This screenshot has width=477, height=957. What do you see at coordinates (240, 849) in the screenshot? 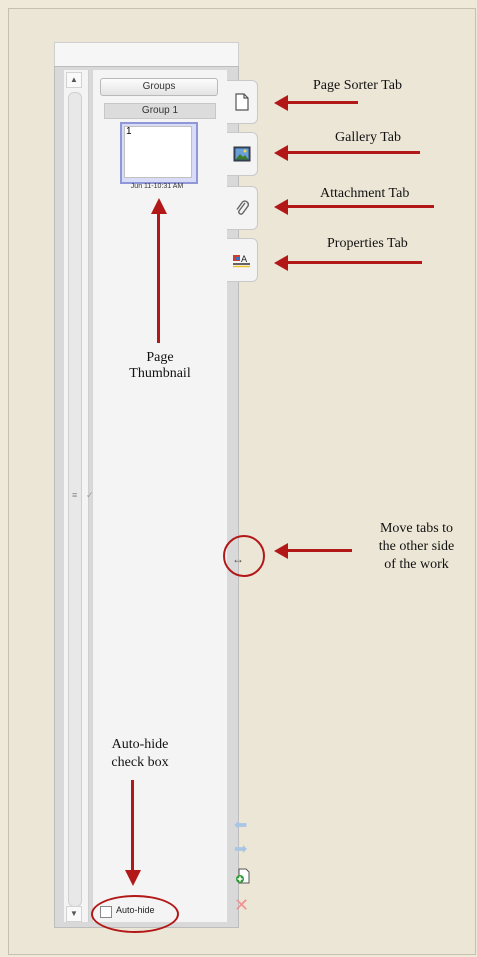
I see `next-page-icon: ➡` at bounding box center [240, 849].